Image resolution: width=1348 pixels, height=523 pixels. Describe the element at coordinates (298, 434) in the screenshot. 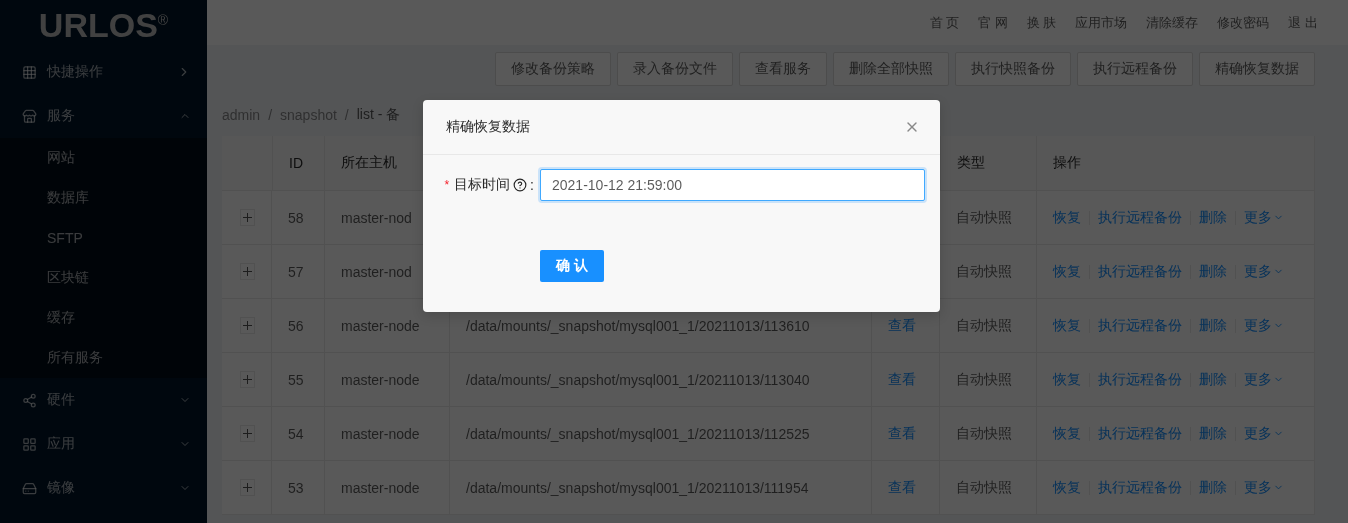

I see `table-cell: 54` at that location.